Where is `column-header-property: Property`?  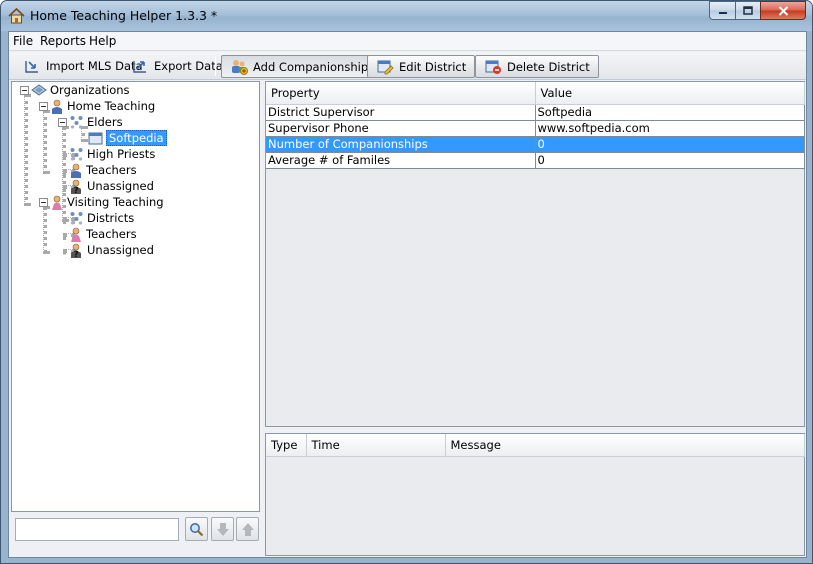
column-header-property: Property is located at coordinates (401, 93).